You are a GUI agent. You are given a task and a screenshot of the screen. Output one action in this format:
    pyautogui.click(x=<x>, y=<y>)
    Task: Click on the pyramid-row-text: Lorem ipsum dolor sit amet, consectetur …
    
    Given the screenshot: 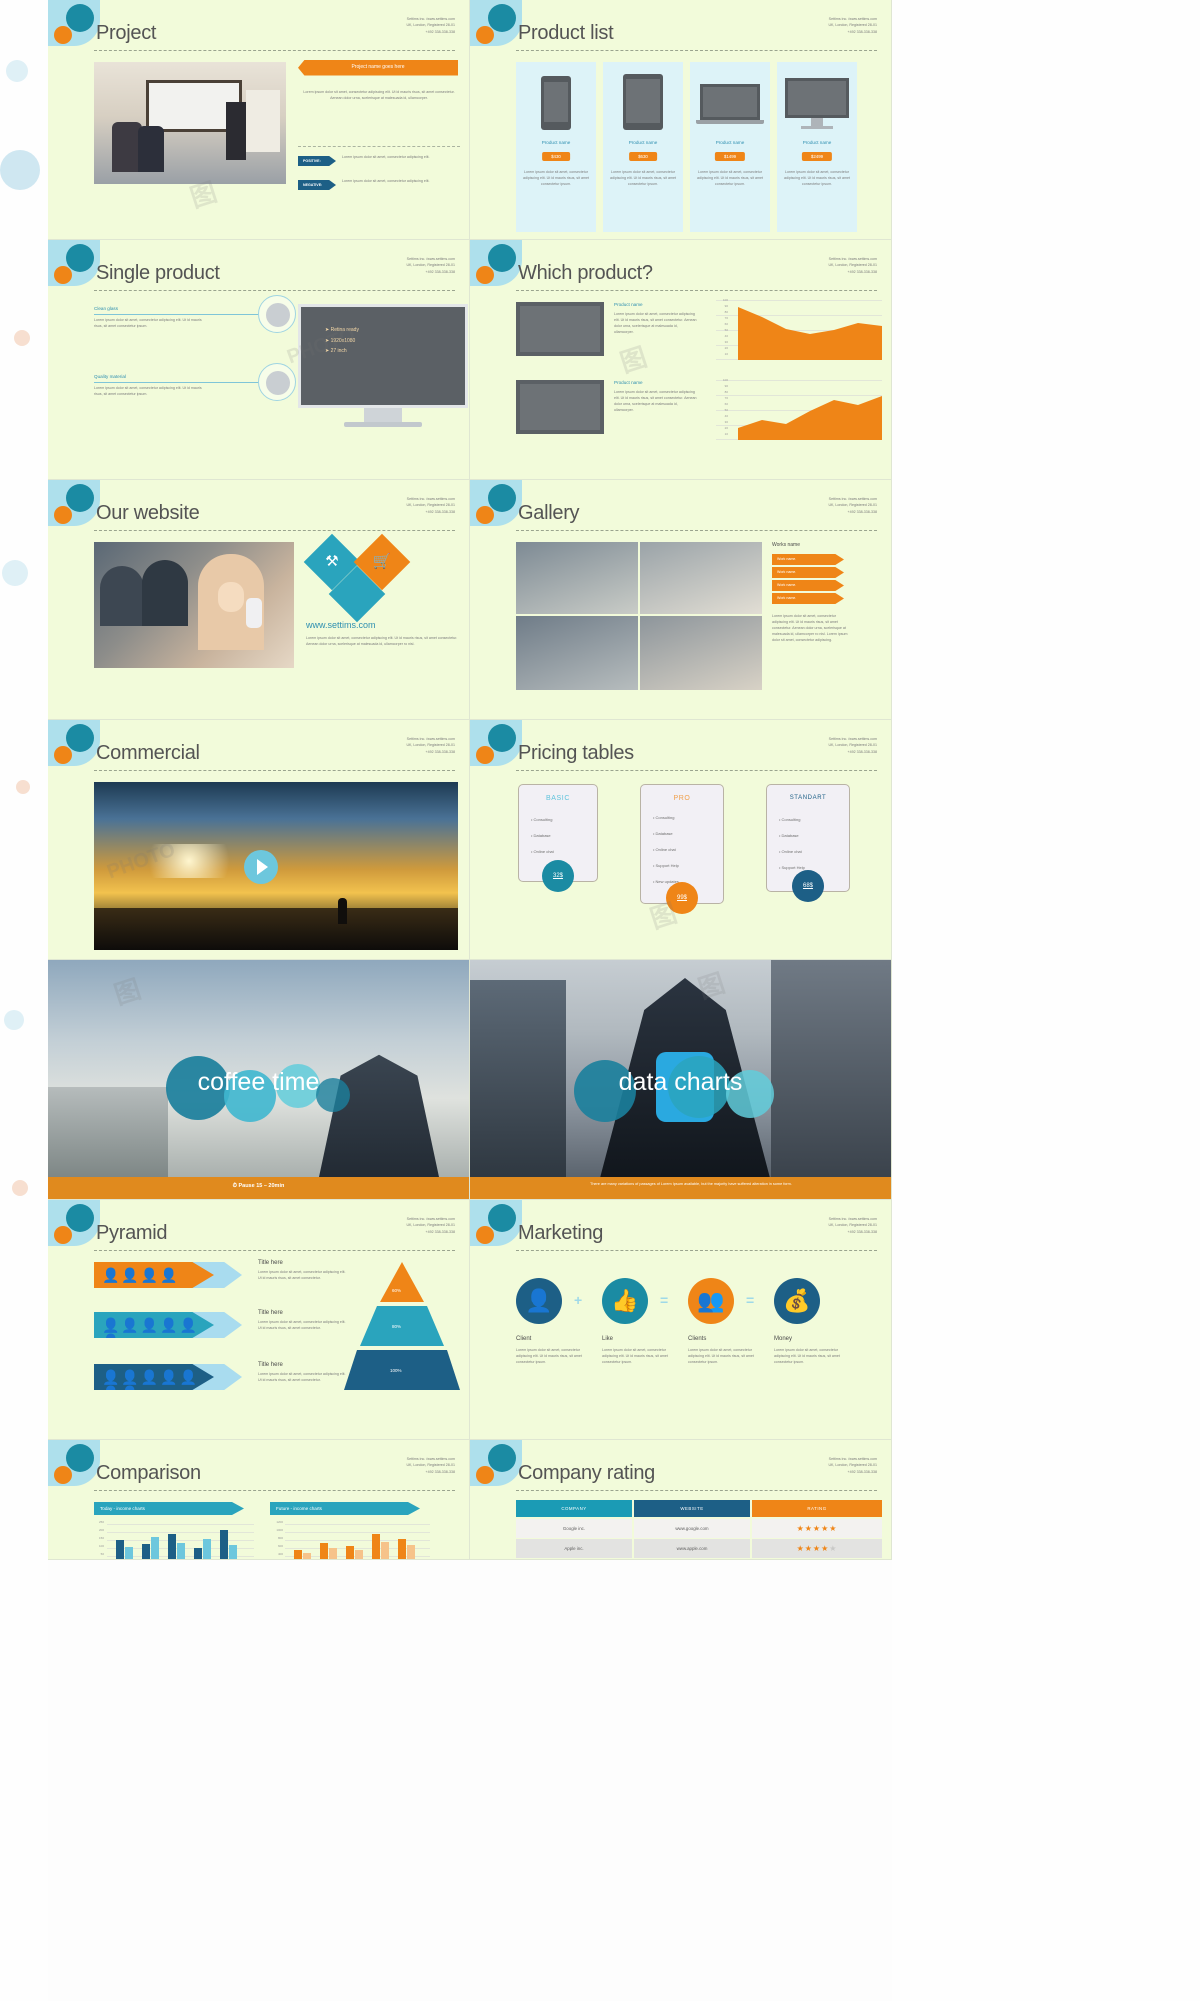 What is the action you would take?
    pyautogui.click(x=302, y=1275)
    